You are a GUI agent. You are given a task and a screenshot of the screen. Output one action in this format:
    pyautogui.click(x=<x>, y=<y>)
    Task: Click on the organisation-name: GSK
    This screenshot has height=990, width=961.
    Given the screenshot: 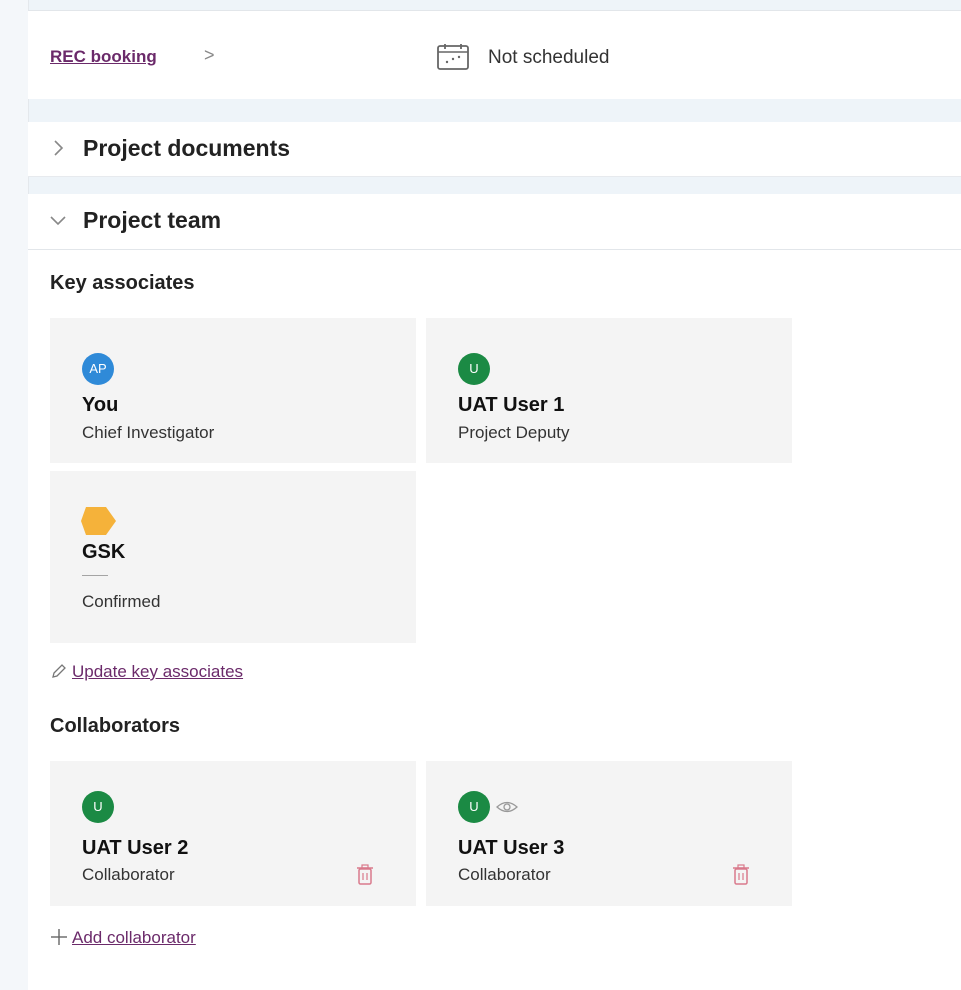 What is the action you would take?
    pyautogui.click(x=104, y=552)
    